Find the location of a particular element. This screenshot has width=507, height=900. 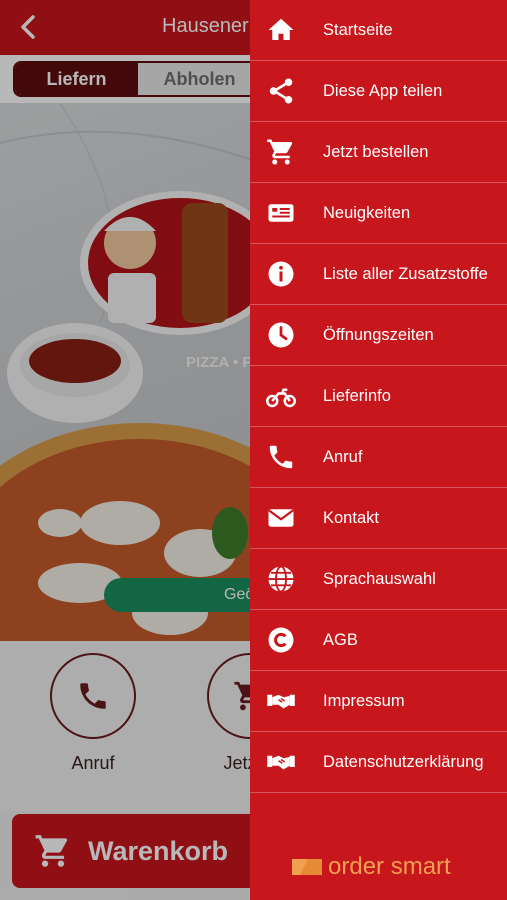

menu-label: Öffnungszeiten is located at coordinates (378, 334).